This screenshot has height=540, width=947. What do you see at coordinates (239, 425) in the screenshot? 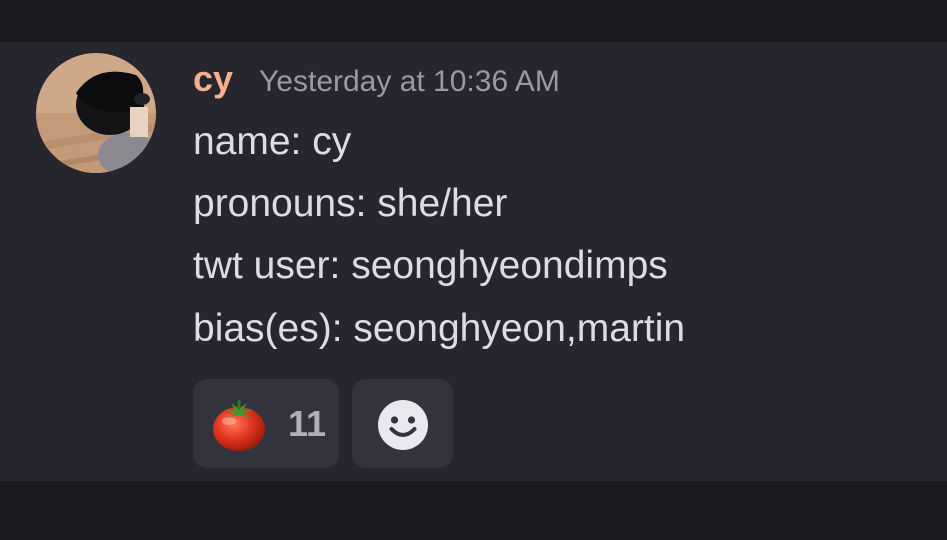
I see `tomato-emoji-icon` at bounding box center [239, 425].